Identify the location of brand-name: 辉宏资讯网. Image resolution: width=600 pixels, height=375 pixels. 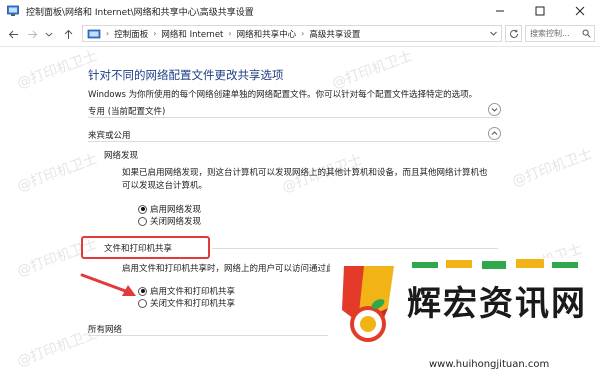
(497, 304).